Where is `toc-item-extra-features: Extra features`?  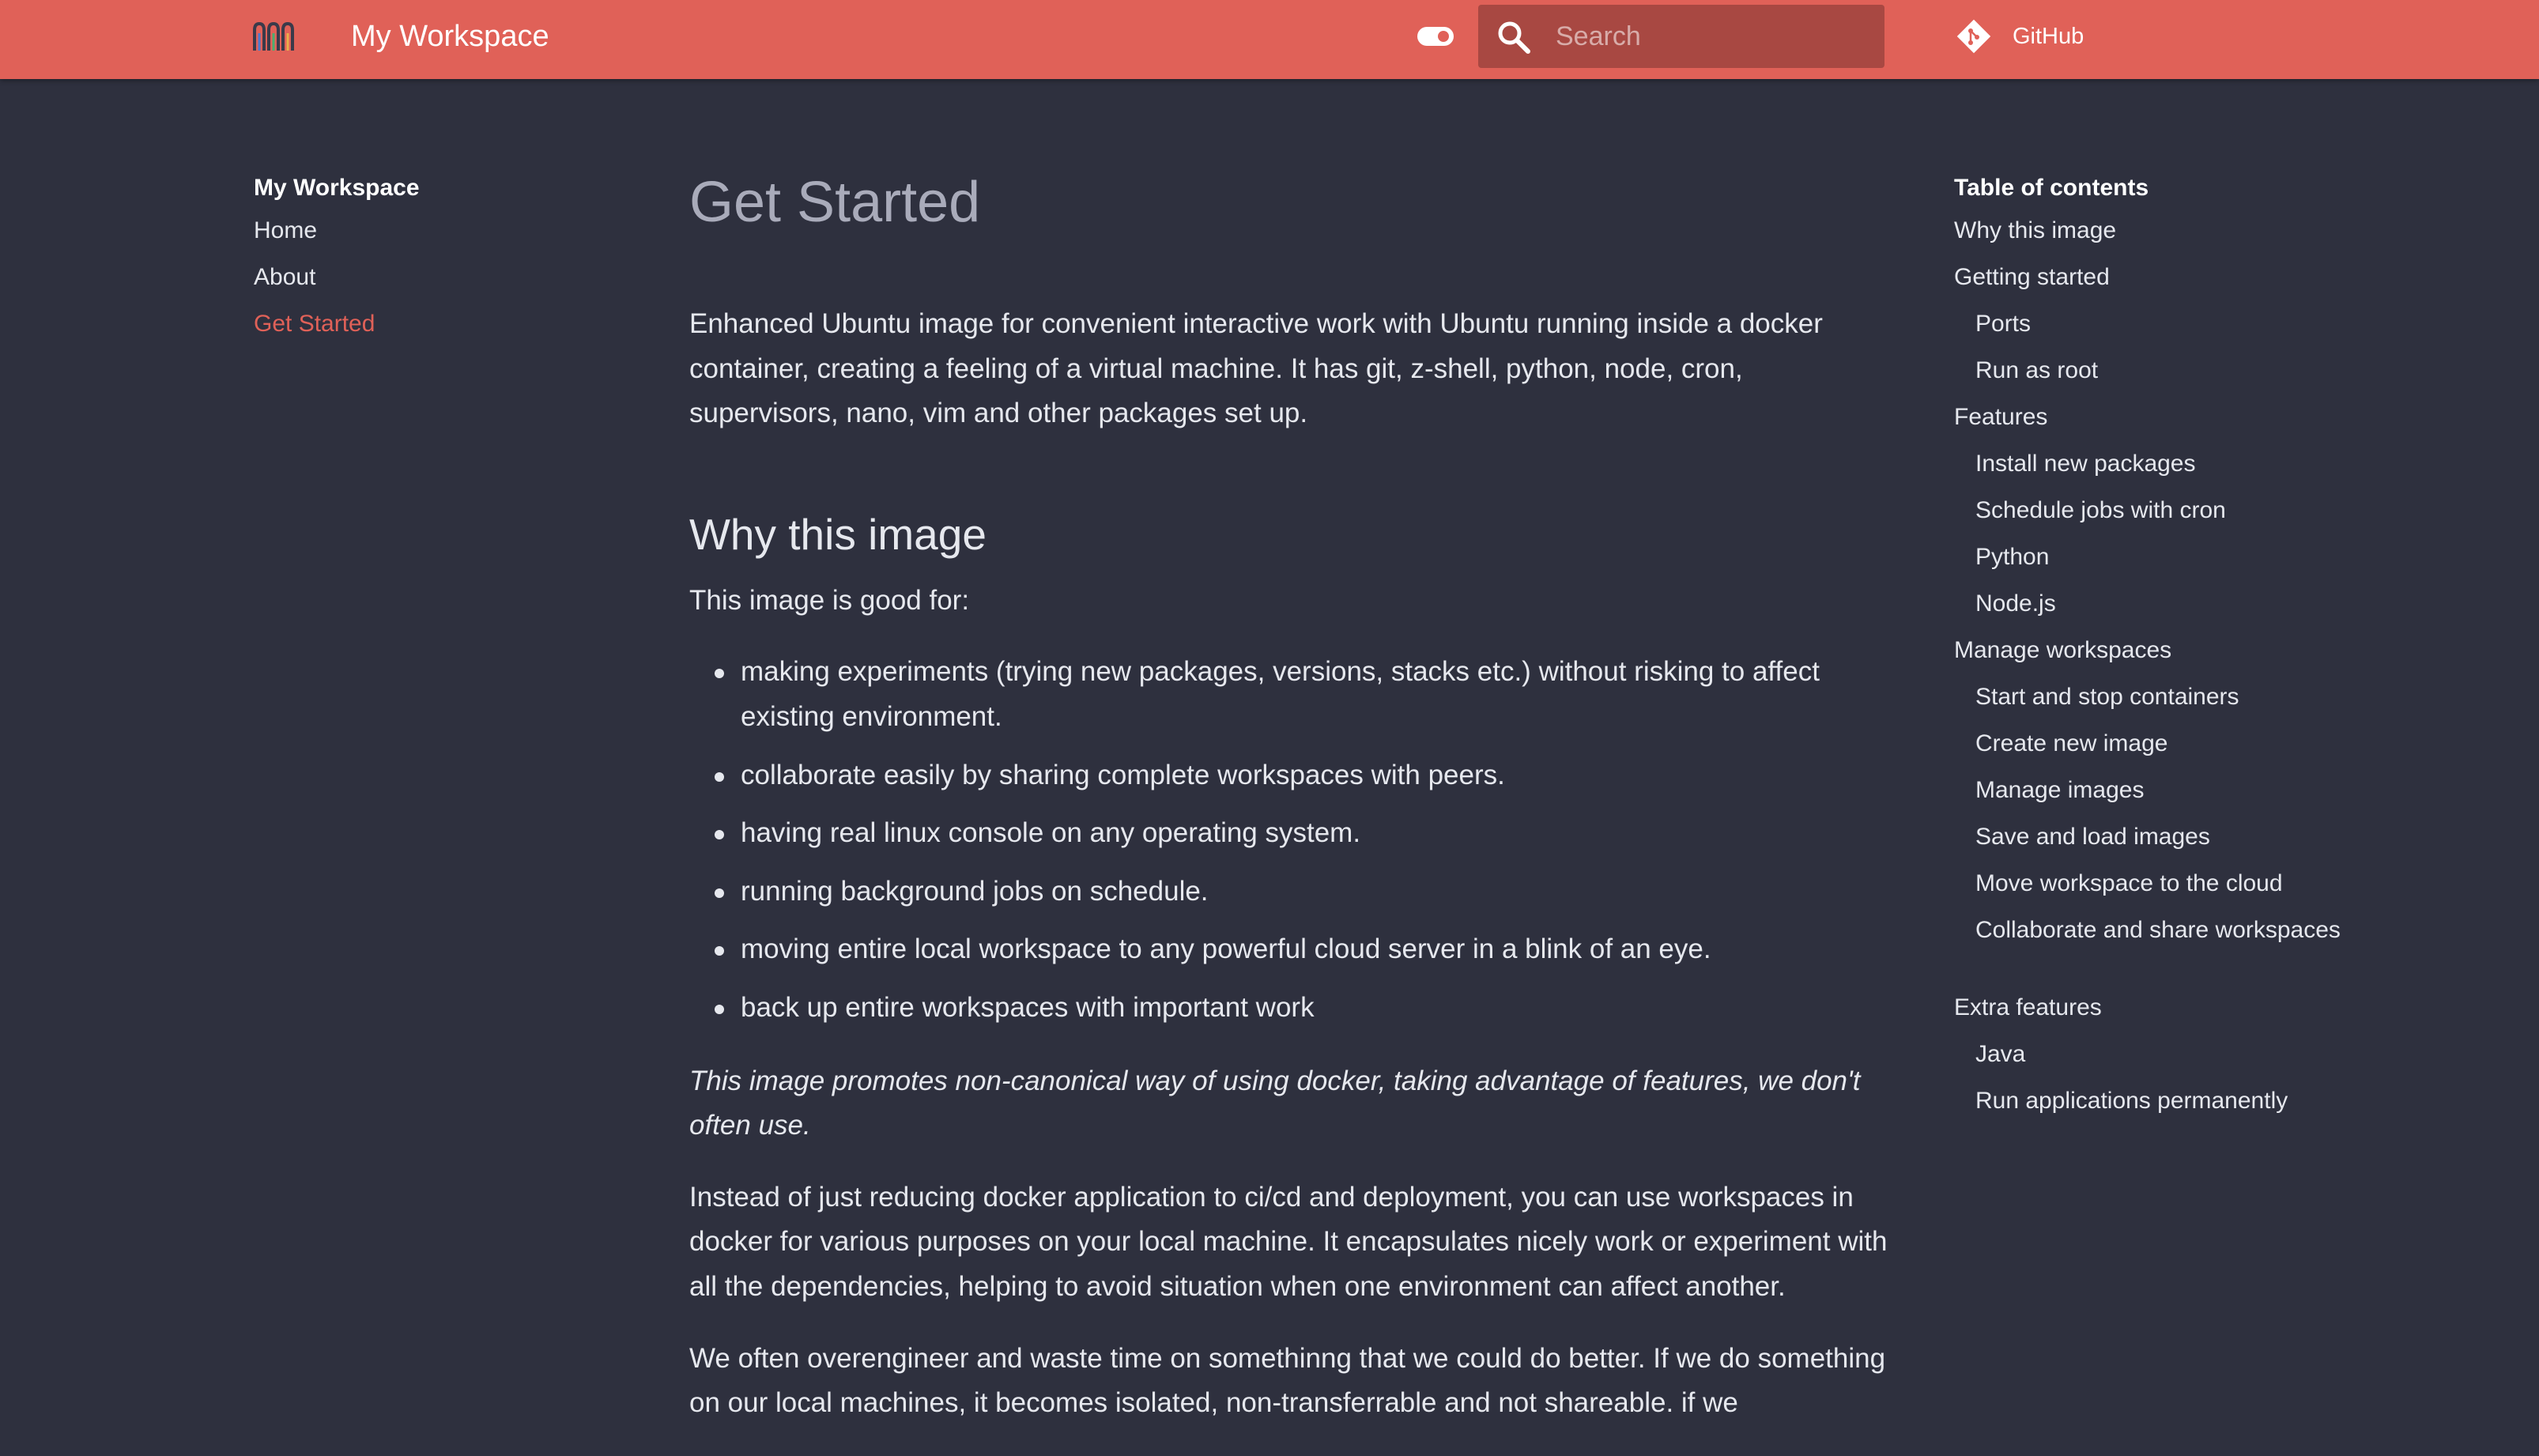
toc-item-extra-features: Extra features is located at coordinates (2152, 1007).